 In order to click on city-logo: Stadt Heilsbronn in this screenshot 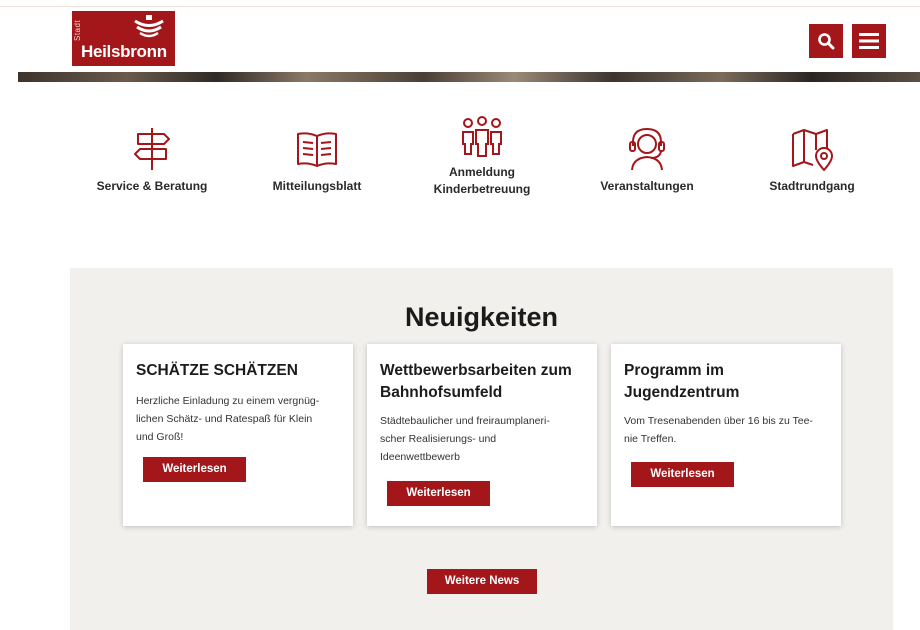, I will do `click(123, 38)`.